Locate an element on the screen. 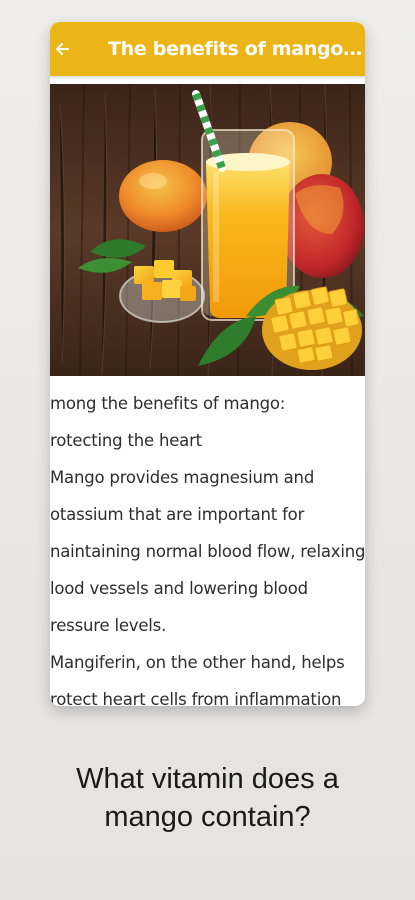 This screenshot has height=900, width=415. article-line: rotect heart cells from inflammation is located at coordinates (196, 698).